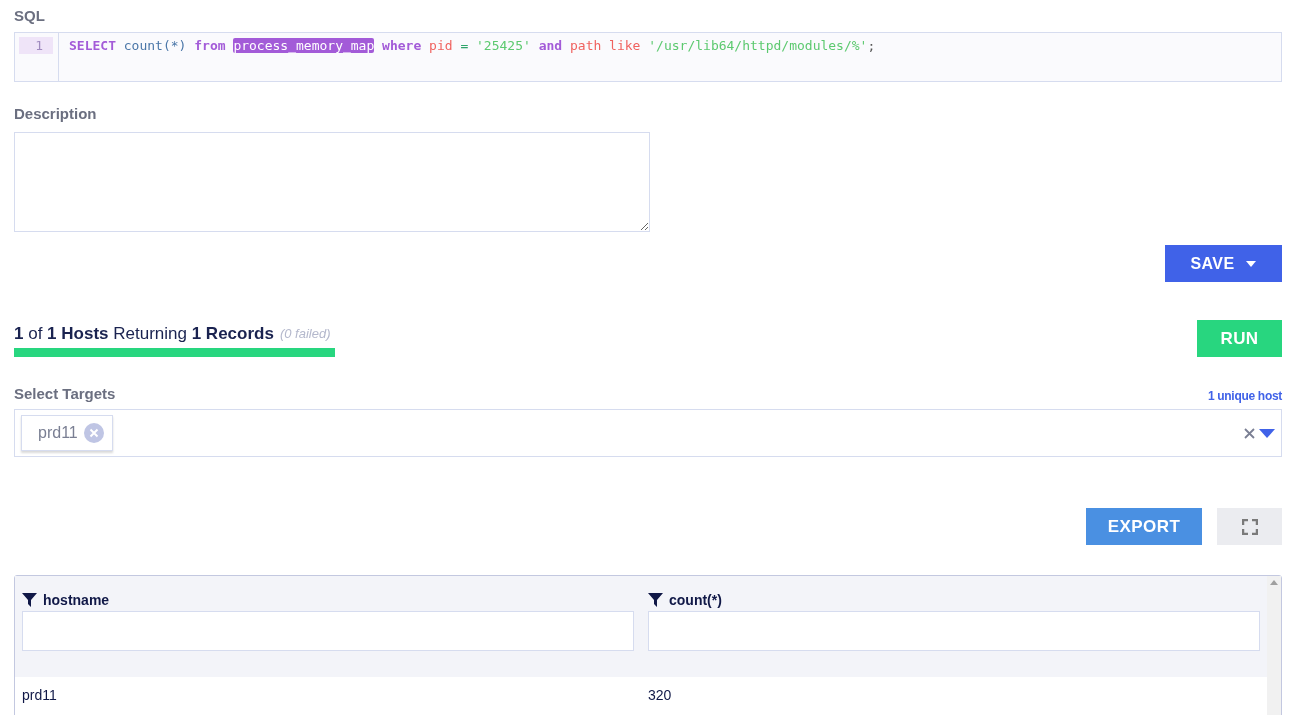 Image resolution: width=1296 pixels, height=715 pixels. What do you see at coordinates (472, 46) in the screenshot?
I see `sql-code: SELECT count(*) from process_memory_map where pid = '25425' and path like '/usr/lib64/httpd/modules/%';` at bounding box center [472, 46].